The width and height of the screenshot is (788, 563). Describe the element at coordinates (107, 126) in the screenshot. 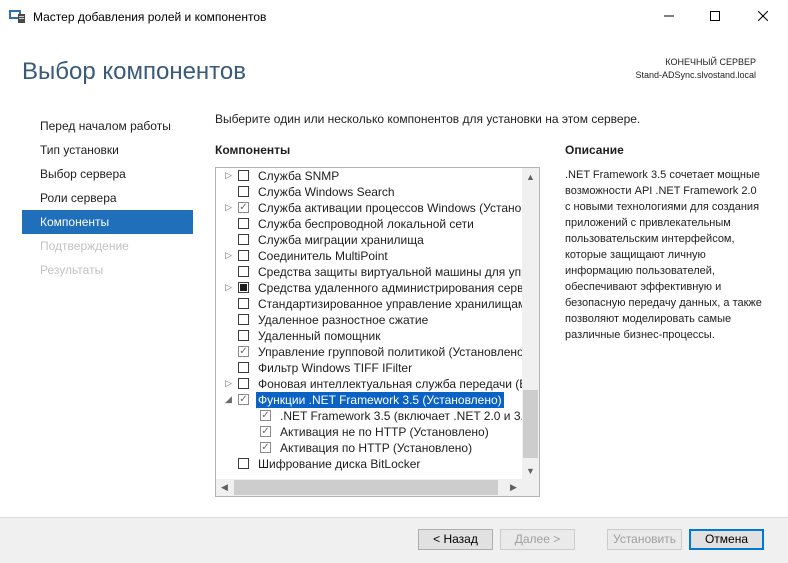

I see `nav-item-before-you-begin: Перед началом работы` at that location.